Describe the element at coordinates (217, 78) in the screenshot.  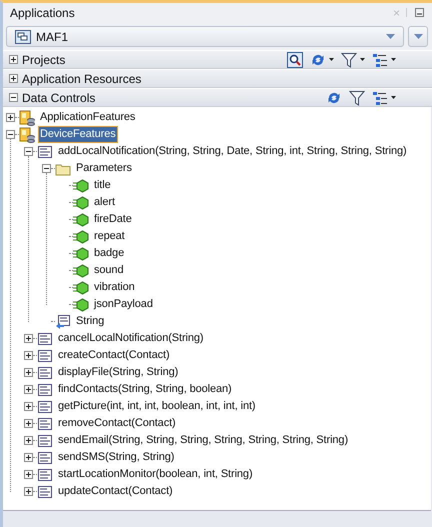
I see `section-header: Application Resources` at that location.